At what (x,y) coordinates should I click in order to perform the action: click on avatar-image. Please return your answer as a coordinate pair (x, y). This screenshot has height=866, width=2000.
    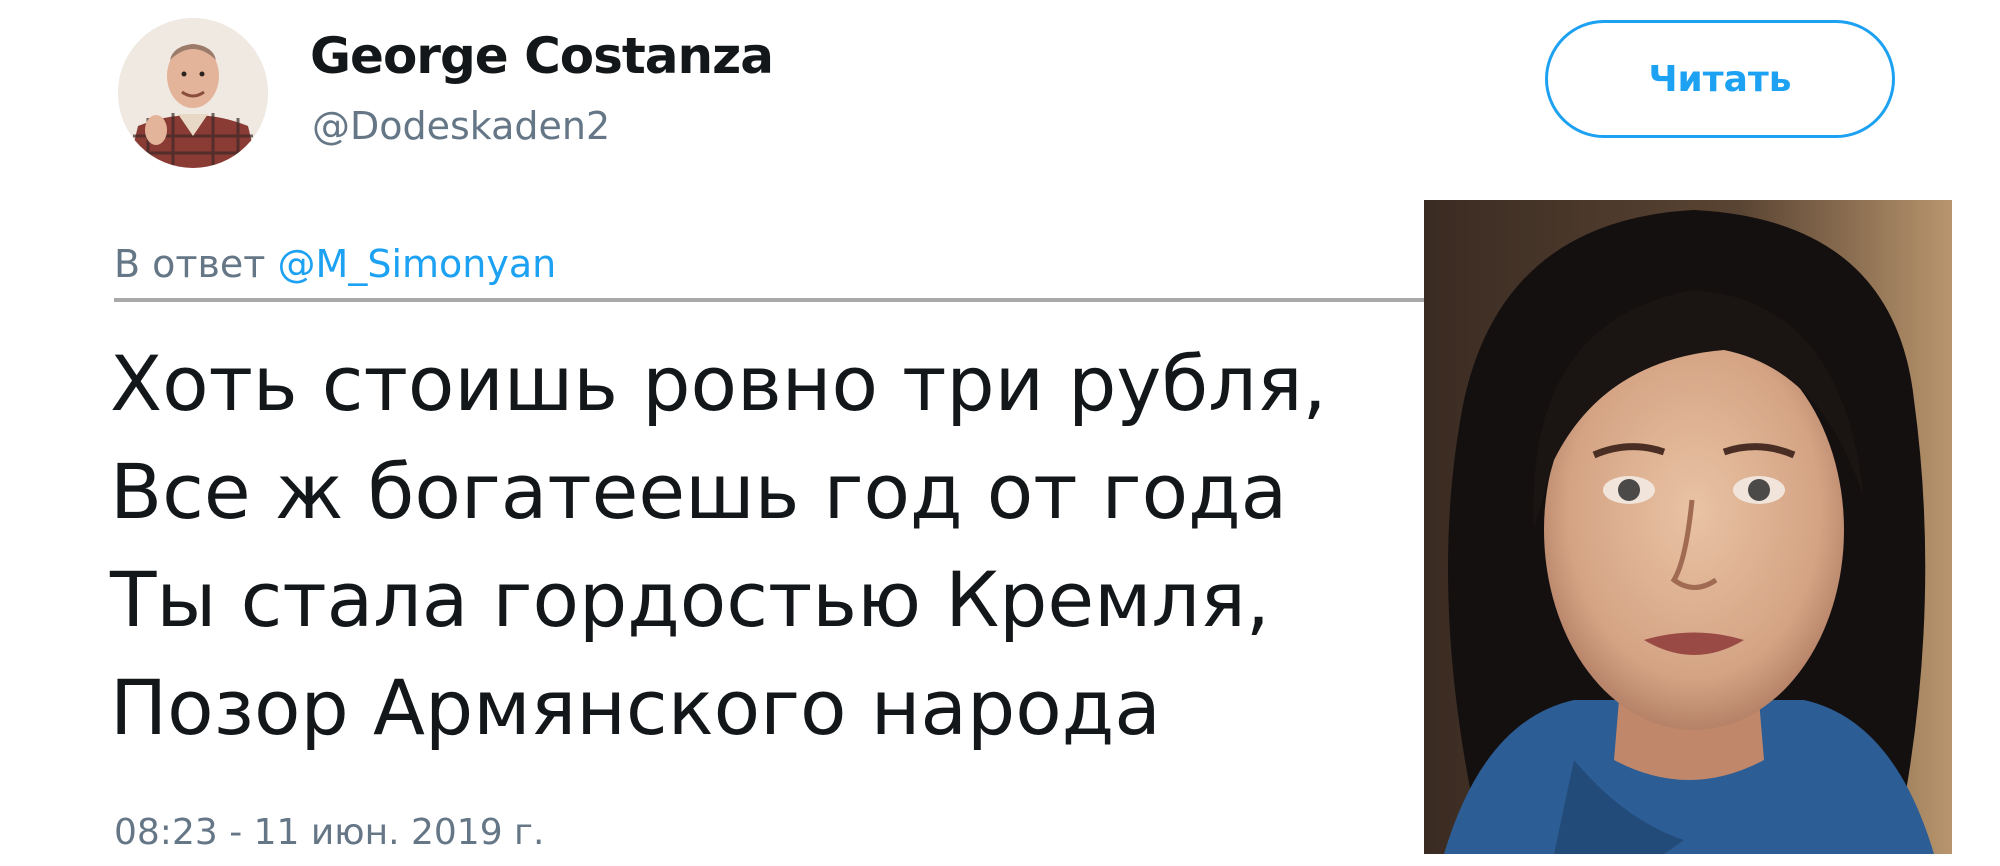
    Looking at the image, I should click on (193, 93).